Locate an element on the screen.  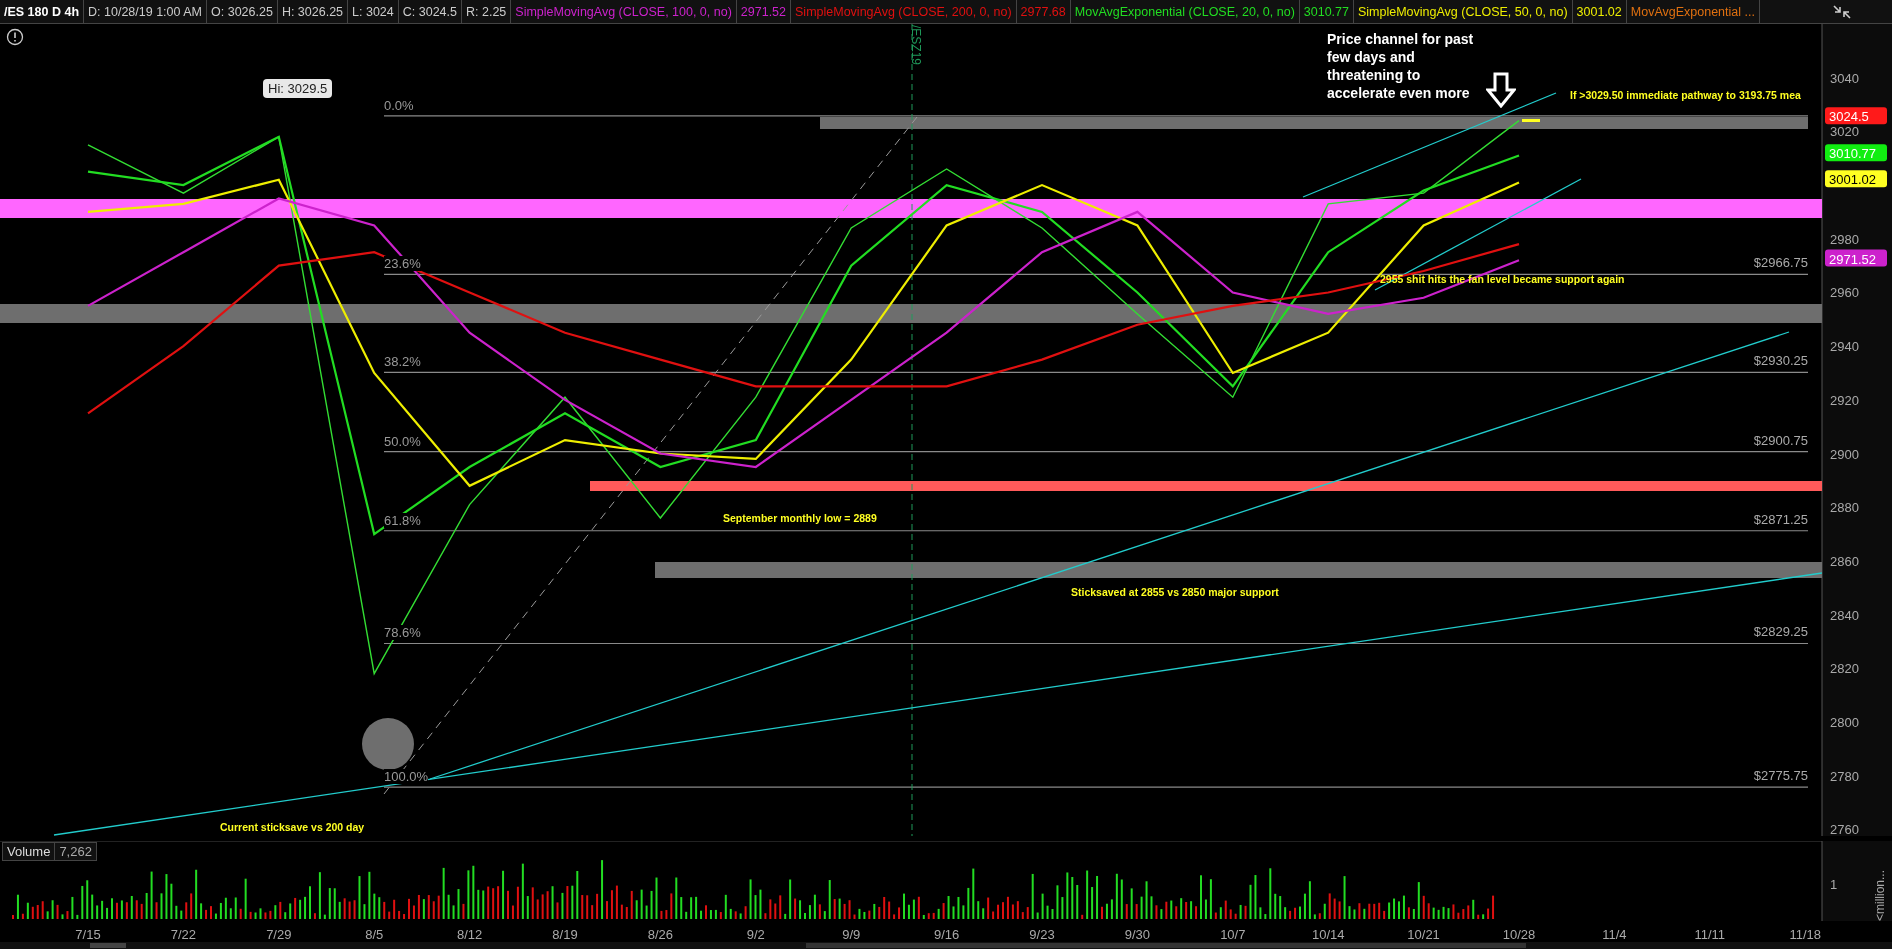
axis-tick-label: 2880 is located at coordinates (1844, 508).